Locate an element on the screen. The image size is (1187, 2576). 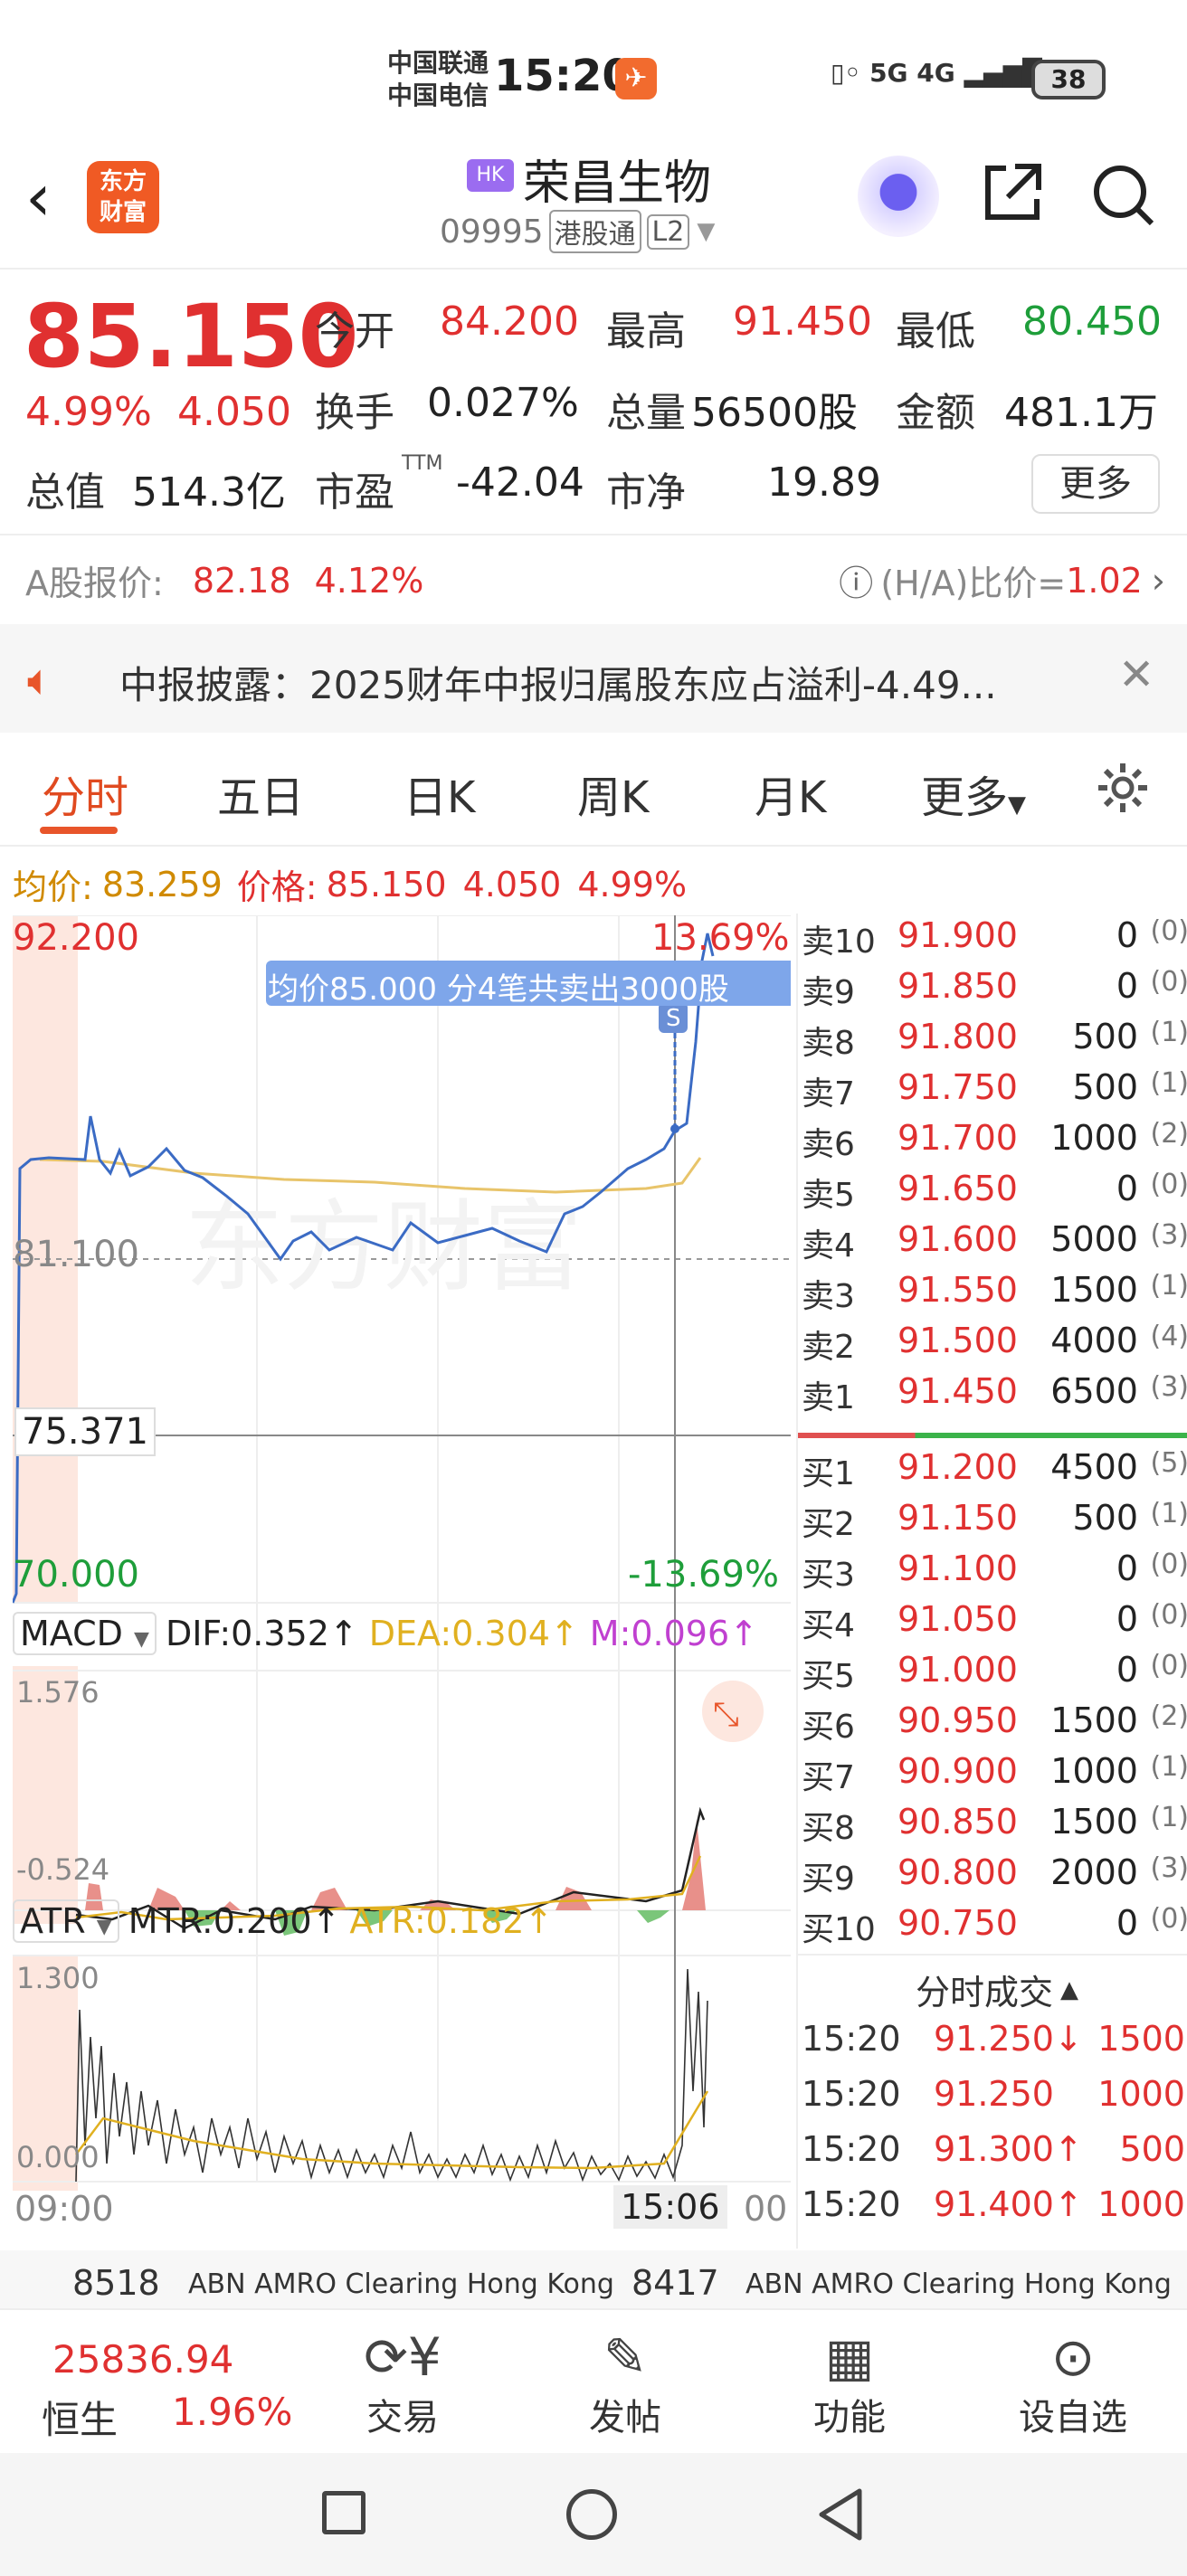
bid-row: 买8 90.850 1500 (1) is located at coordinates (992, 1827).